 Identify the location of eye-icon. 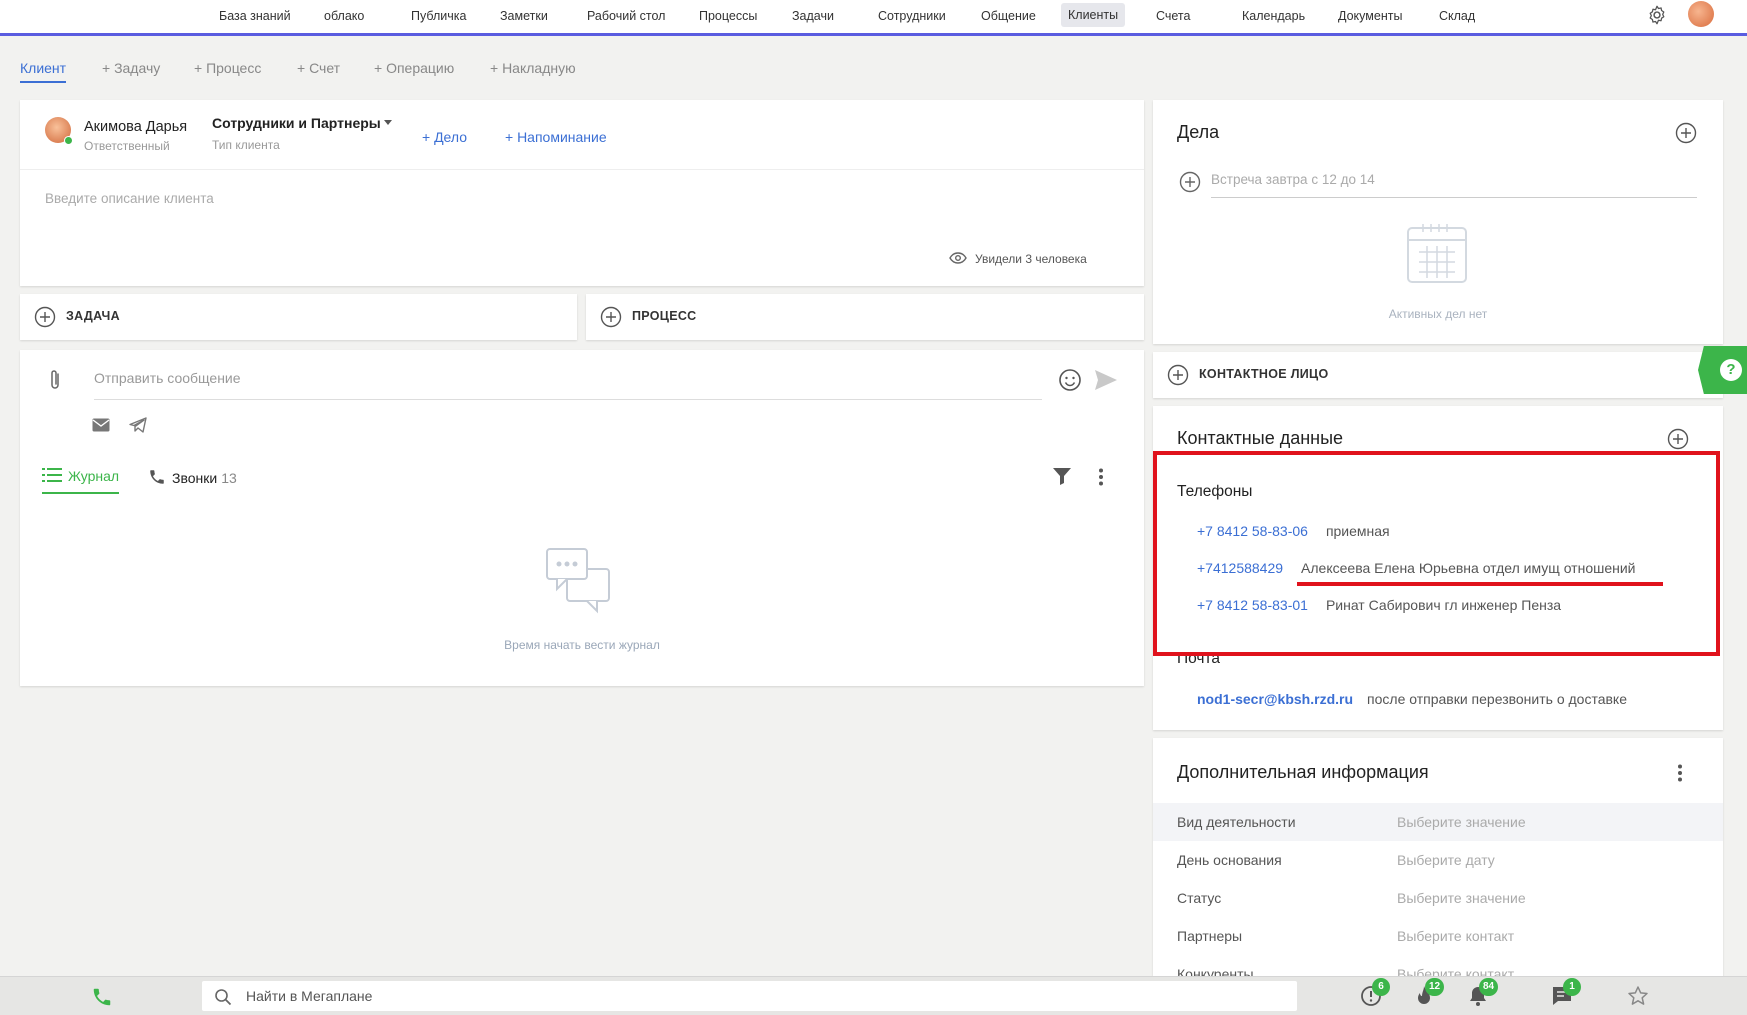
(958, 258).